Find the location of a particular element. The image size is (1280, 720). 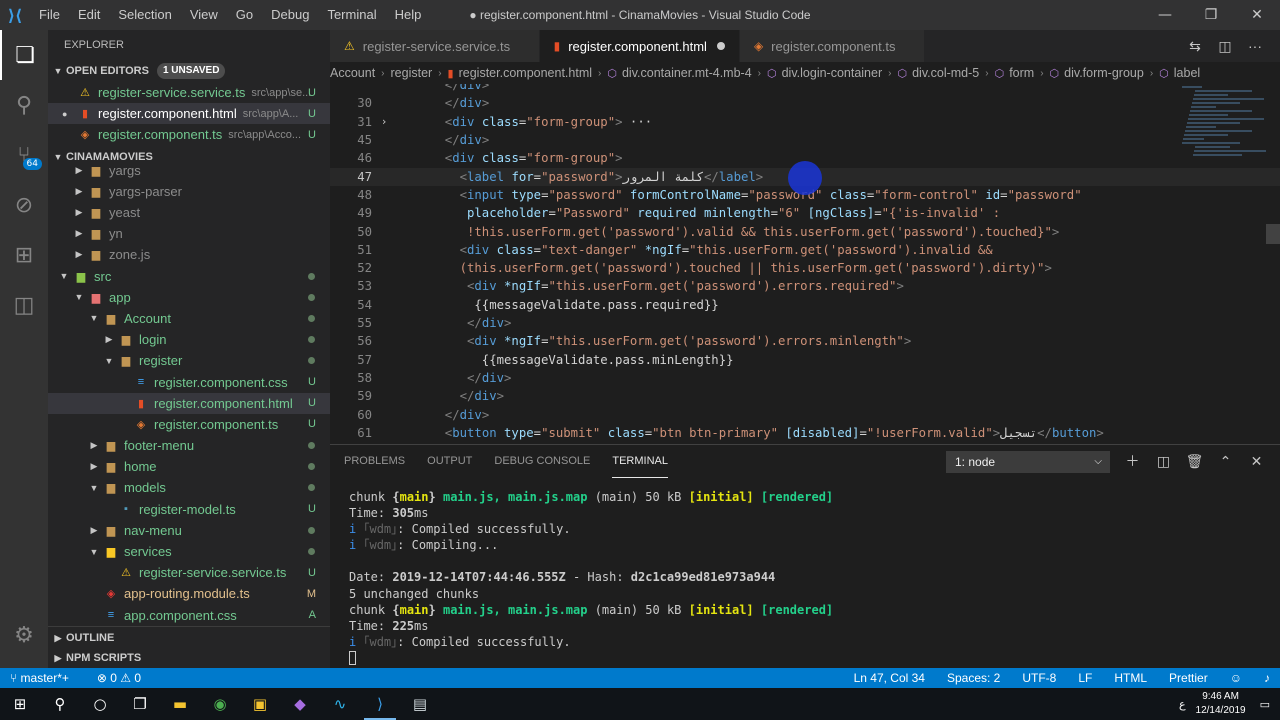

vscode-taskbar-icon: ⟩ is located at coordinates (380, 704).